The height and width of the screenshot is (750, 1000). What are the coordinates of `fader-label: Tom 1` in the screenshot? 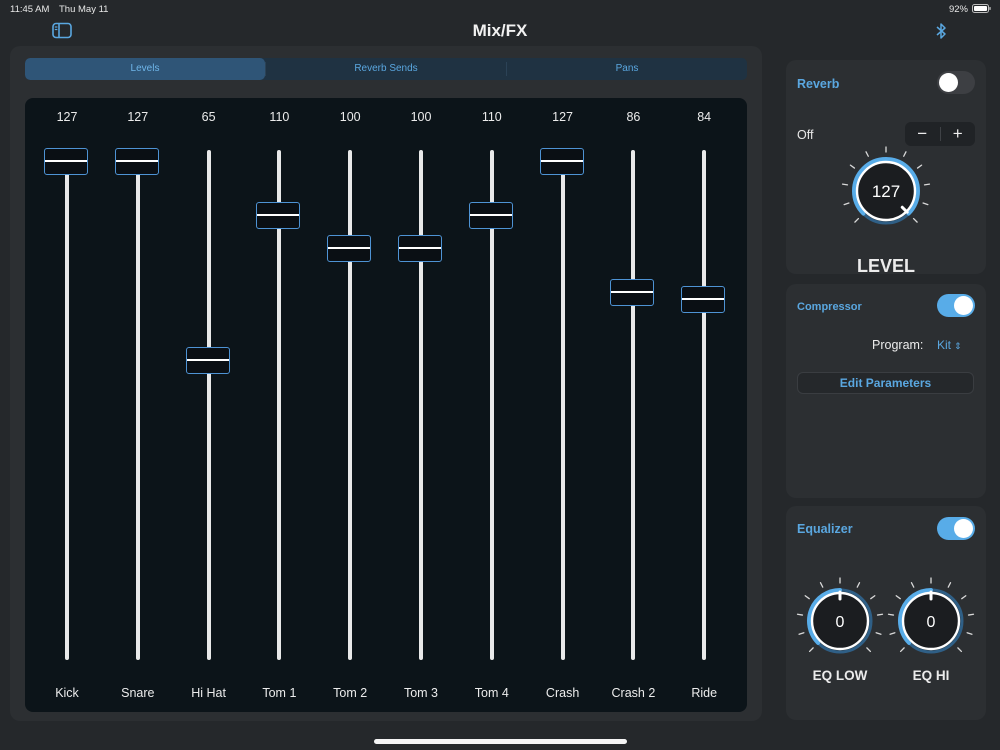 It's located at (279, 693).